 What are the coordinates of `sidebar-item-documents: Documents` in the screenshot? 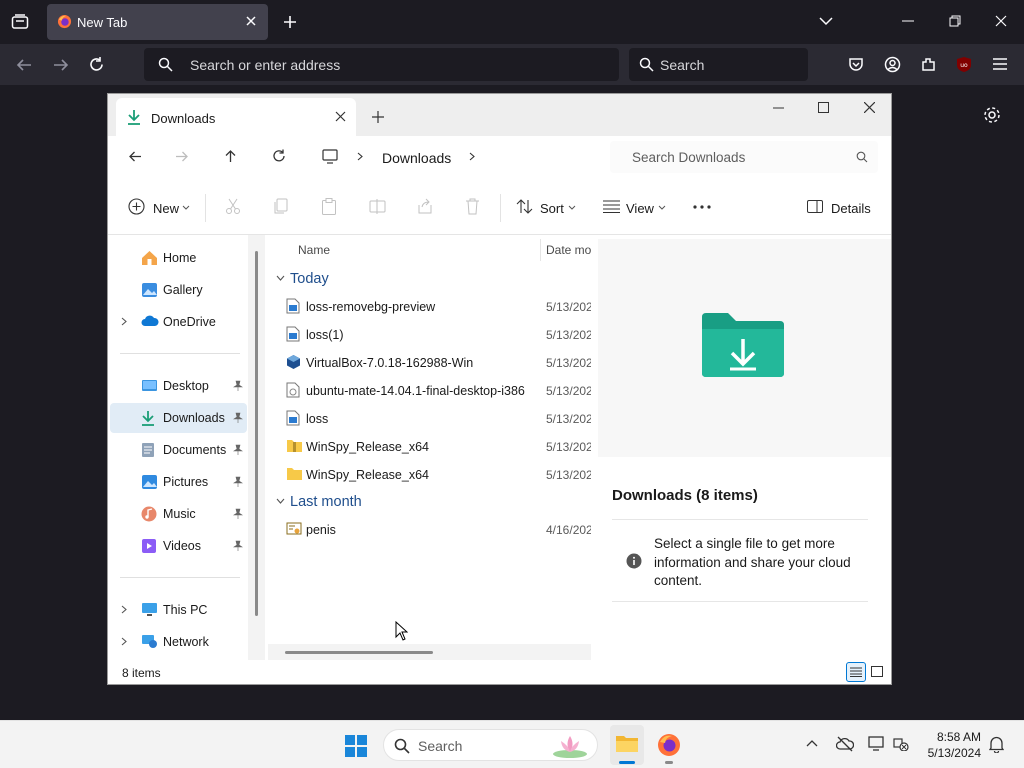 It's located at (178, 450).